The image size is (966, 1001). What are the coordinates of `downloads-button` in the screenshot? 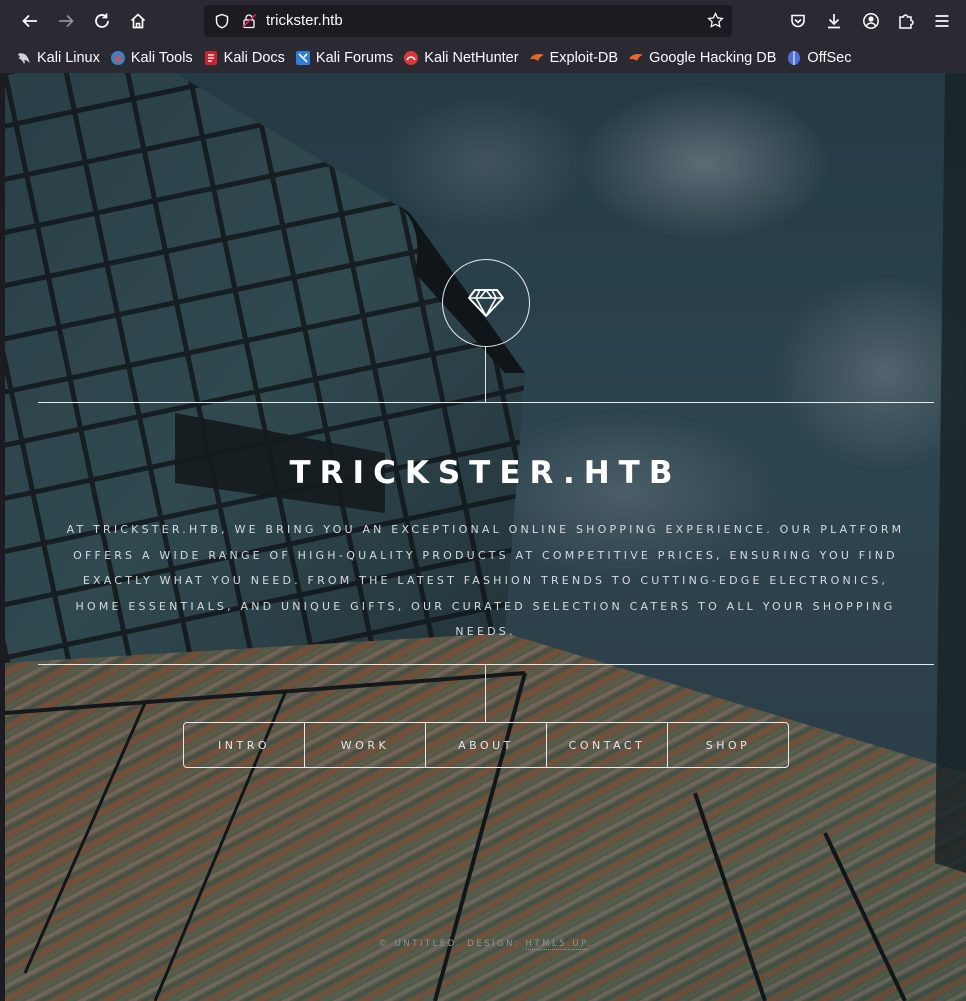 It's located at (834, 21).